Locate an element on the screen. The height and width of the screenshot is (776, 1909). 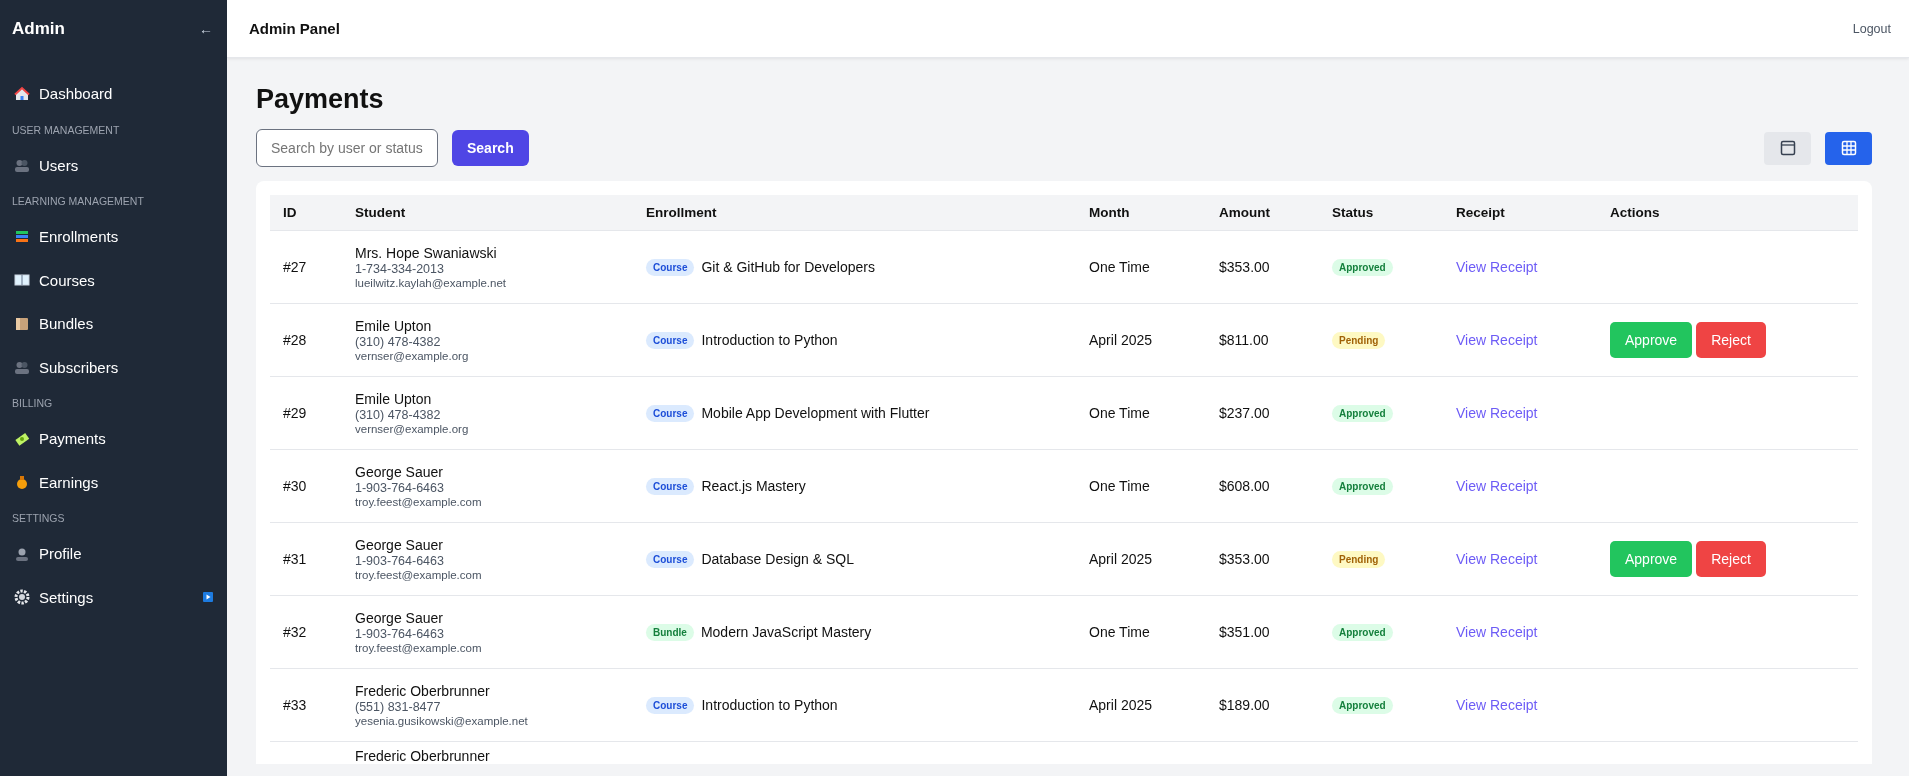
id-cell-text: #27 is located at coordinates (295, 267).